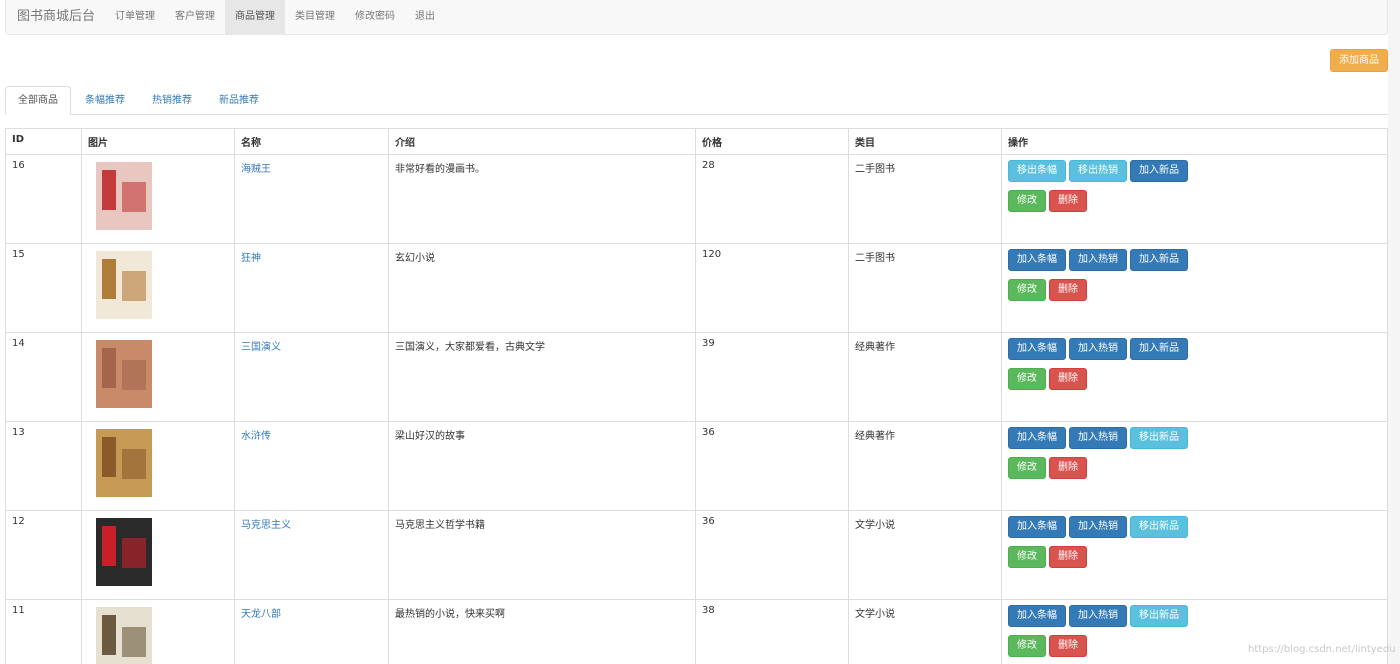 This screenshot has width=1400, height=664. What do you see at coordinates (311, 288) in the screenshot?
I see `cell-name: 狂神` at bounding box center [311, 288].